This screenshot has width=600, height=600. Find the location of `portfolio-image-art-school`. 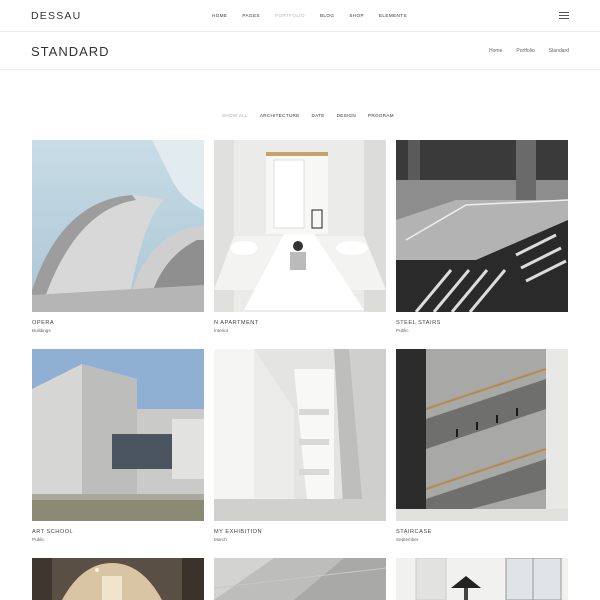

portfolio-image-art-school is located at coordinates (118, 435).